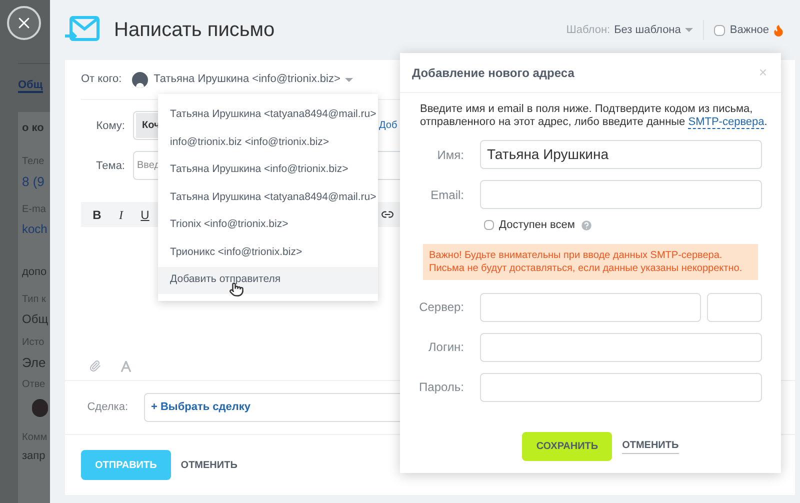  What do you see at coordinates (749, 30) in the screenshot?
I see `checkbox-label: Важное` at bounding box center [749, 30].